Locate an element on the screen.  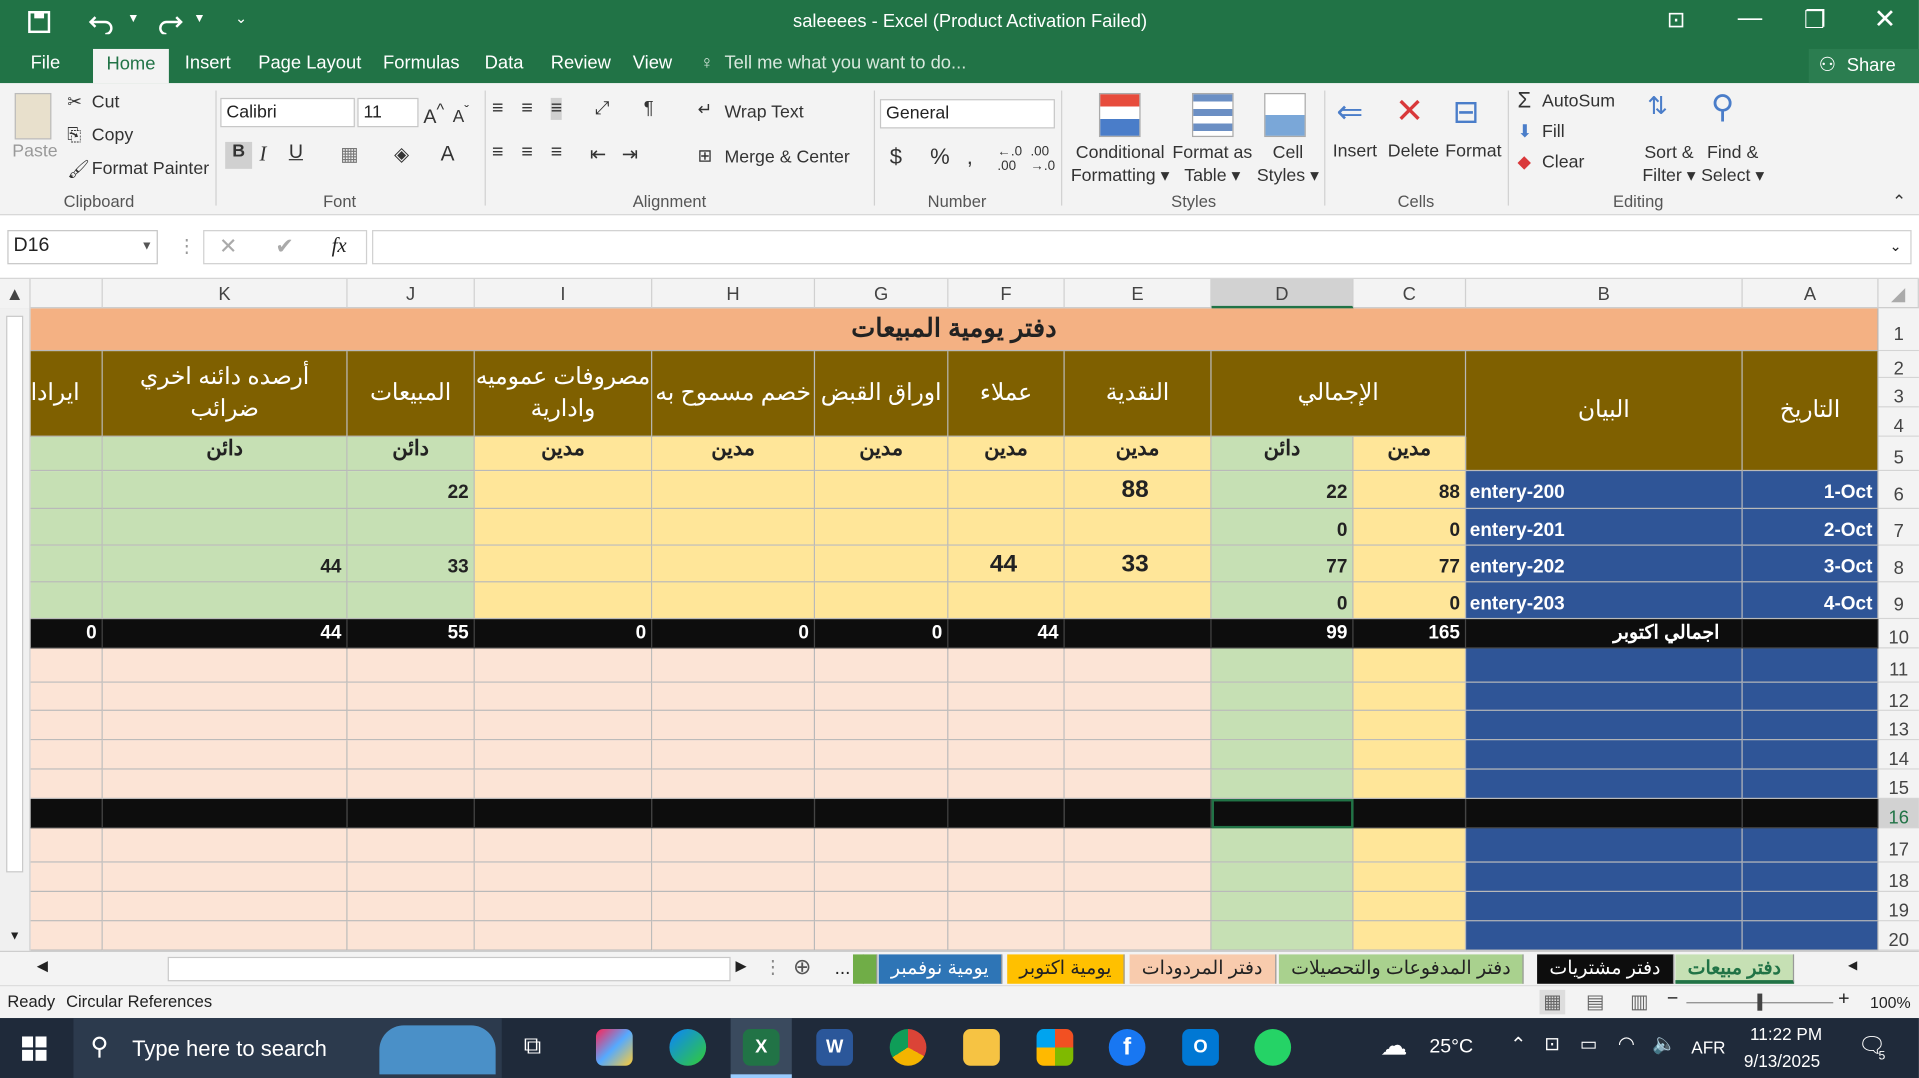
word-icon: W is located at coordinates (834, 1047).